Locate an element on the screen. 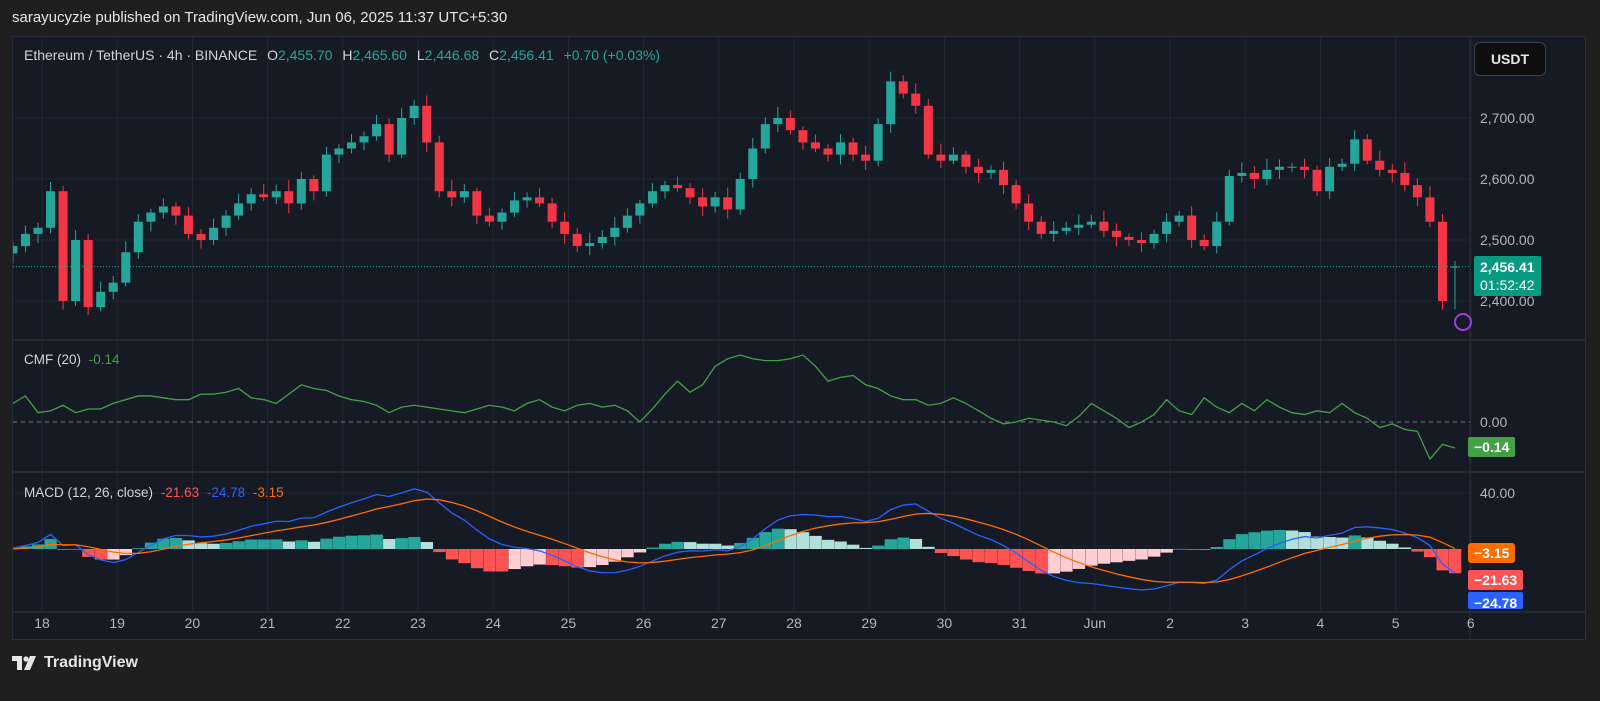 This screenshot has width=1600, height=701. cmf-value: -0.14 is located at coordinates (104, 359).